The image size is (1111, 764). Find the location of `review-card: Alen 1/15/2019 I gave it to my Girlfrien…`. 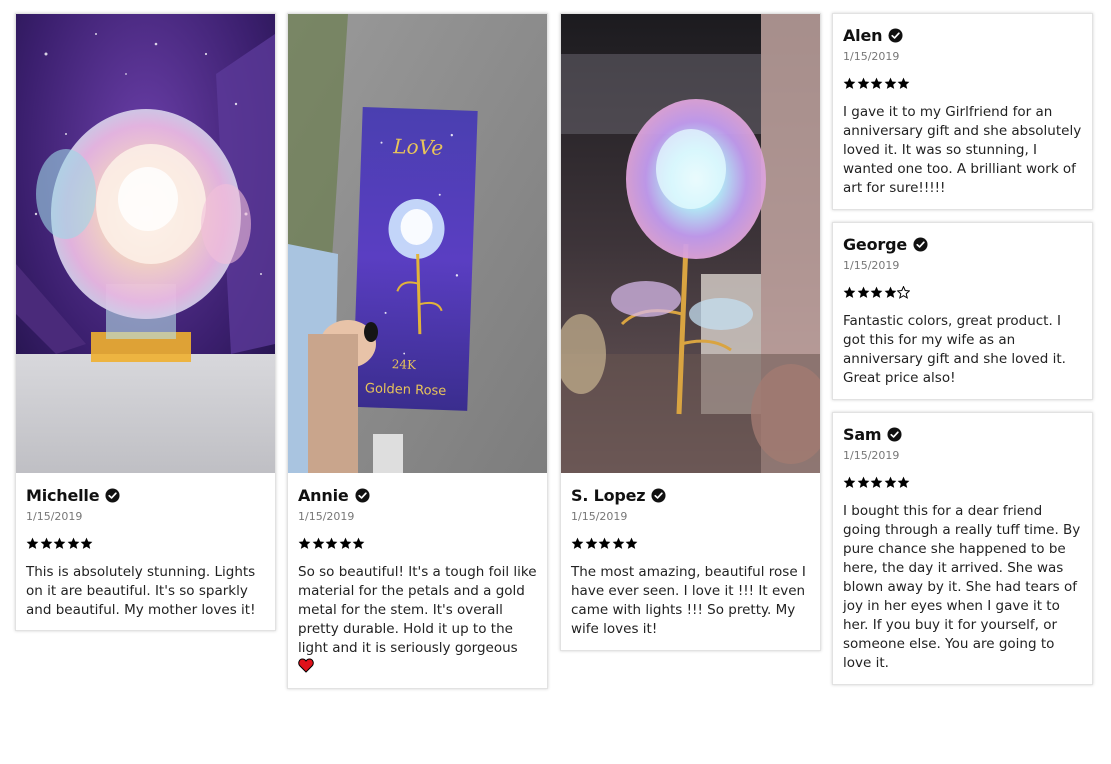

review-card: Alen 1/15/2019 I gave it to my Girlfrien… is located at coordinates (962, 111).